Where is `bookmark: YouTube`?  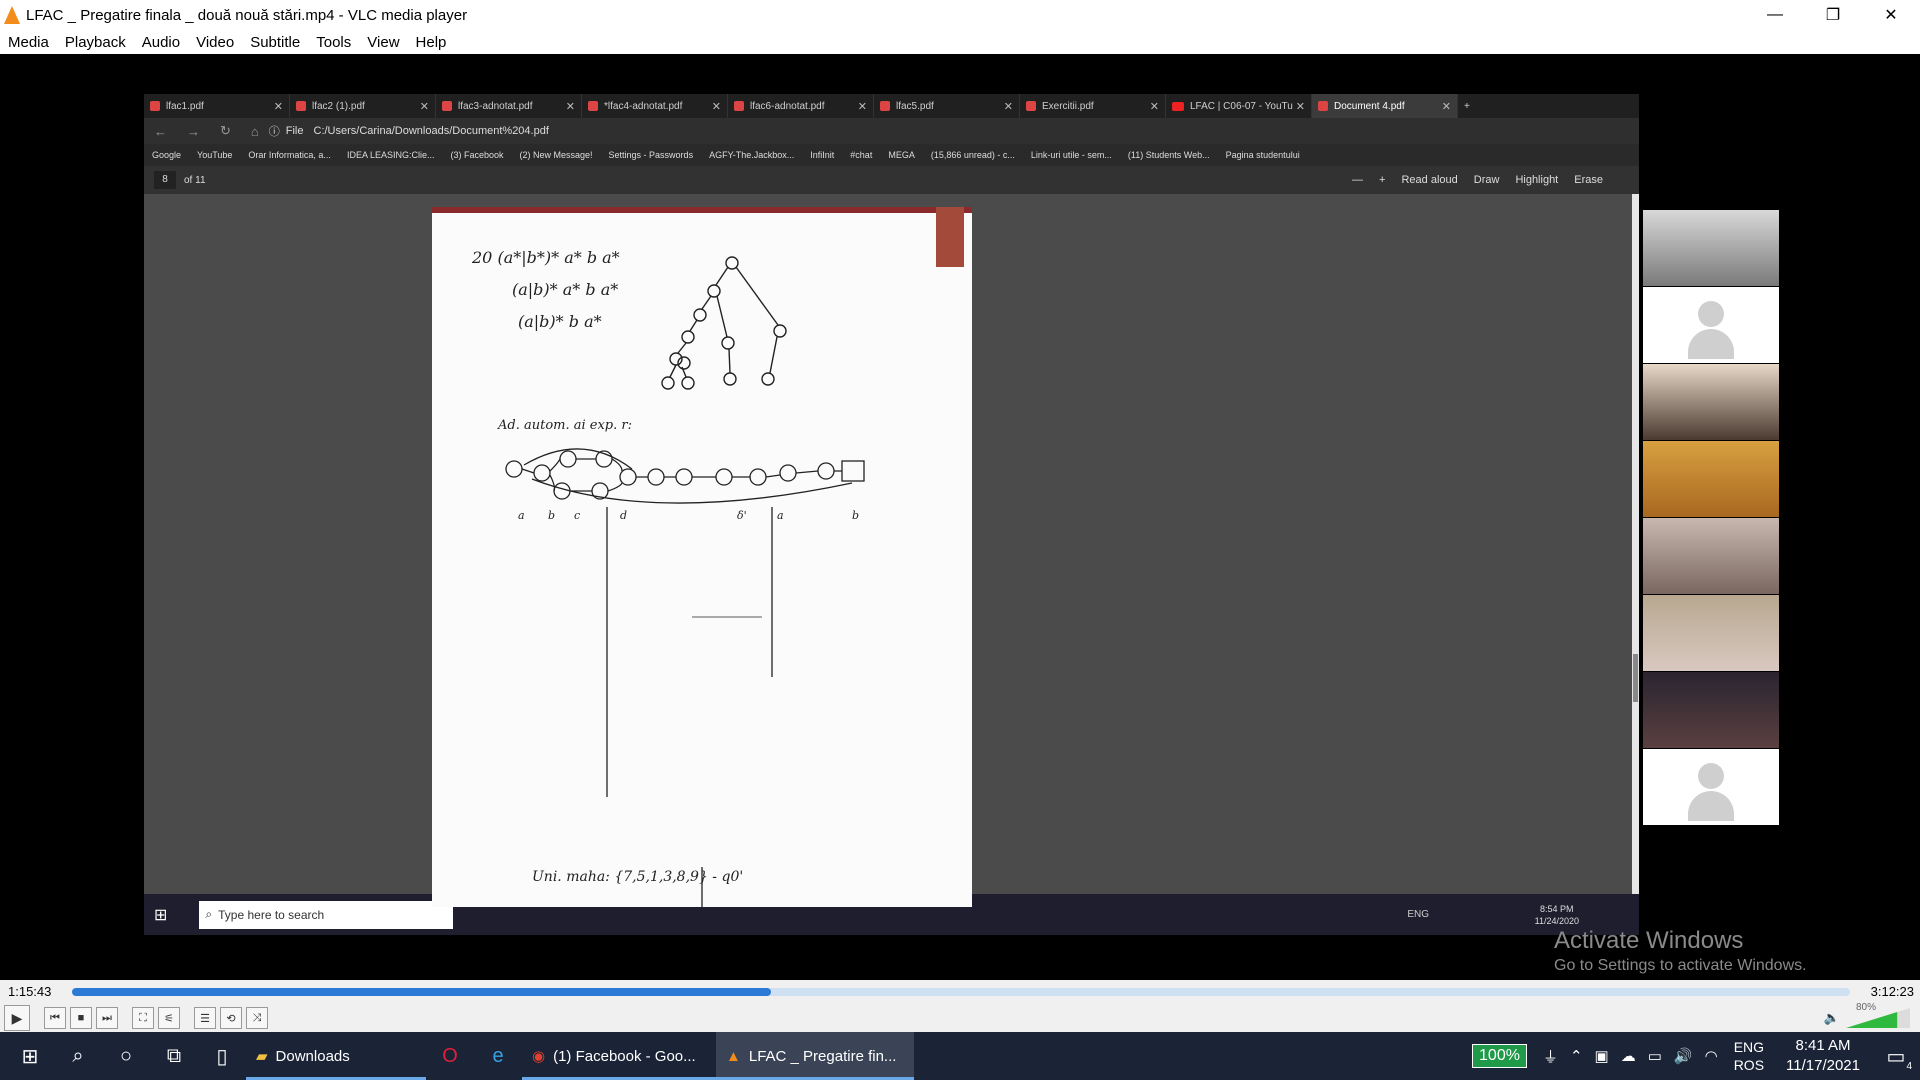 bookmark: YouTube is located at coordinates (214, 155).